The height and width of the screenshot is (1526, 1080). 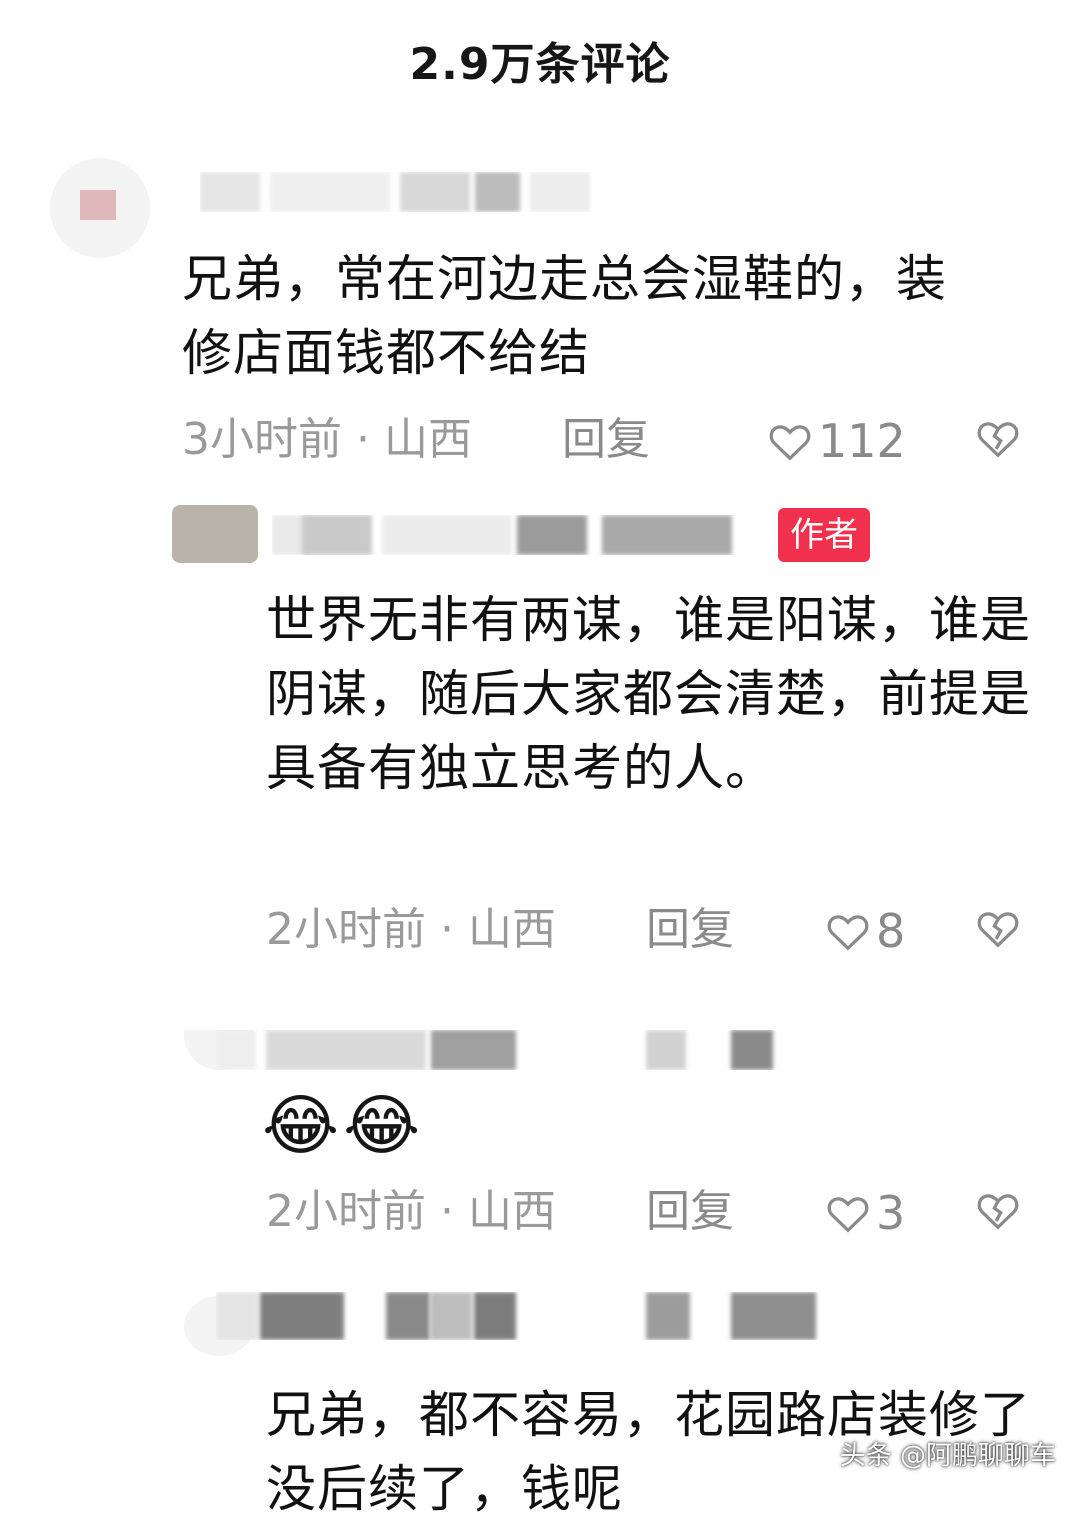 I want to click on comment-time: 3小时前, so click(x=262, y=439).